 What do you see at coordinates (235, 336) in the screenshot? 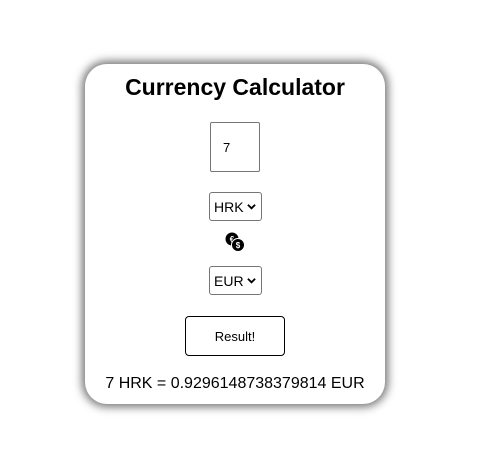
I see `result-button: Result!` at bounding box center [235, 336].